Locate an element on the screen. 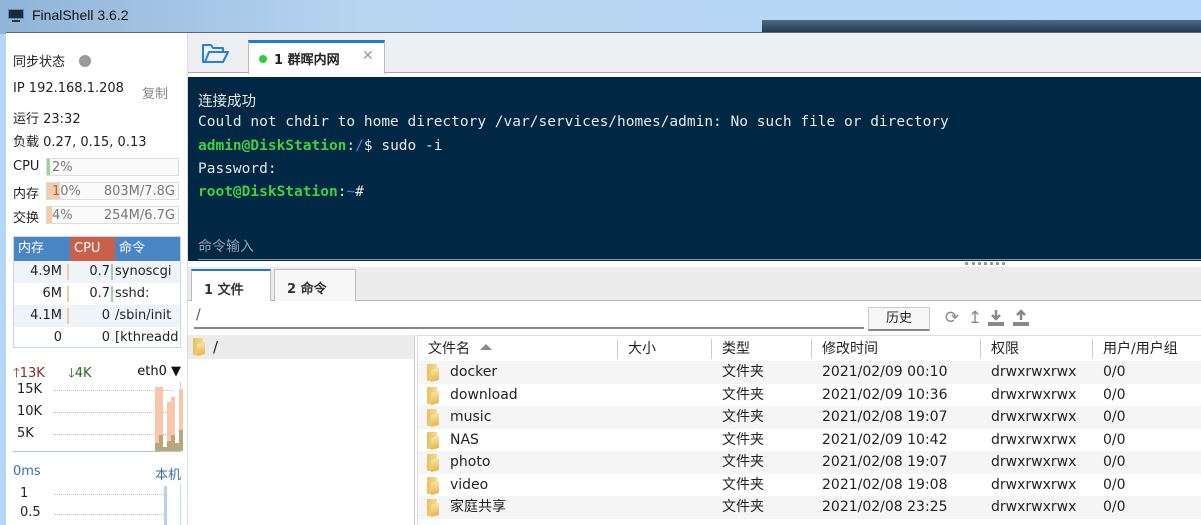 The image size is (1201, 525). ping-marker is located at coordinates (165, 505).